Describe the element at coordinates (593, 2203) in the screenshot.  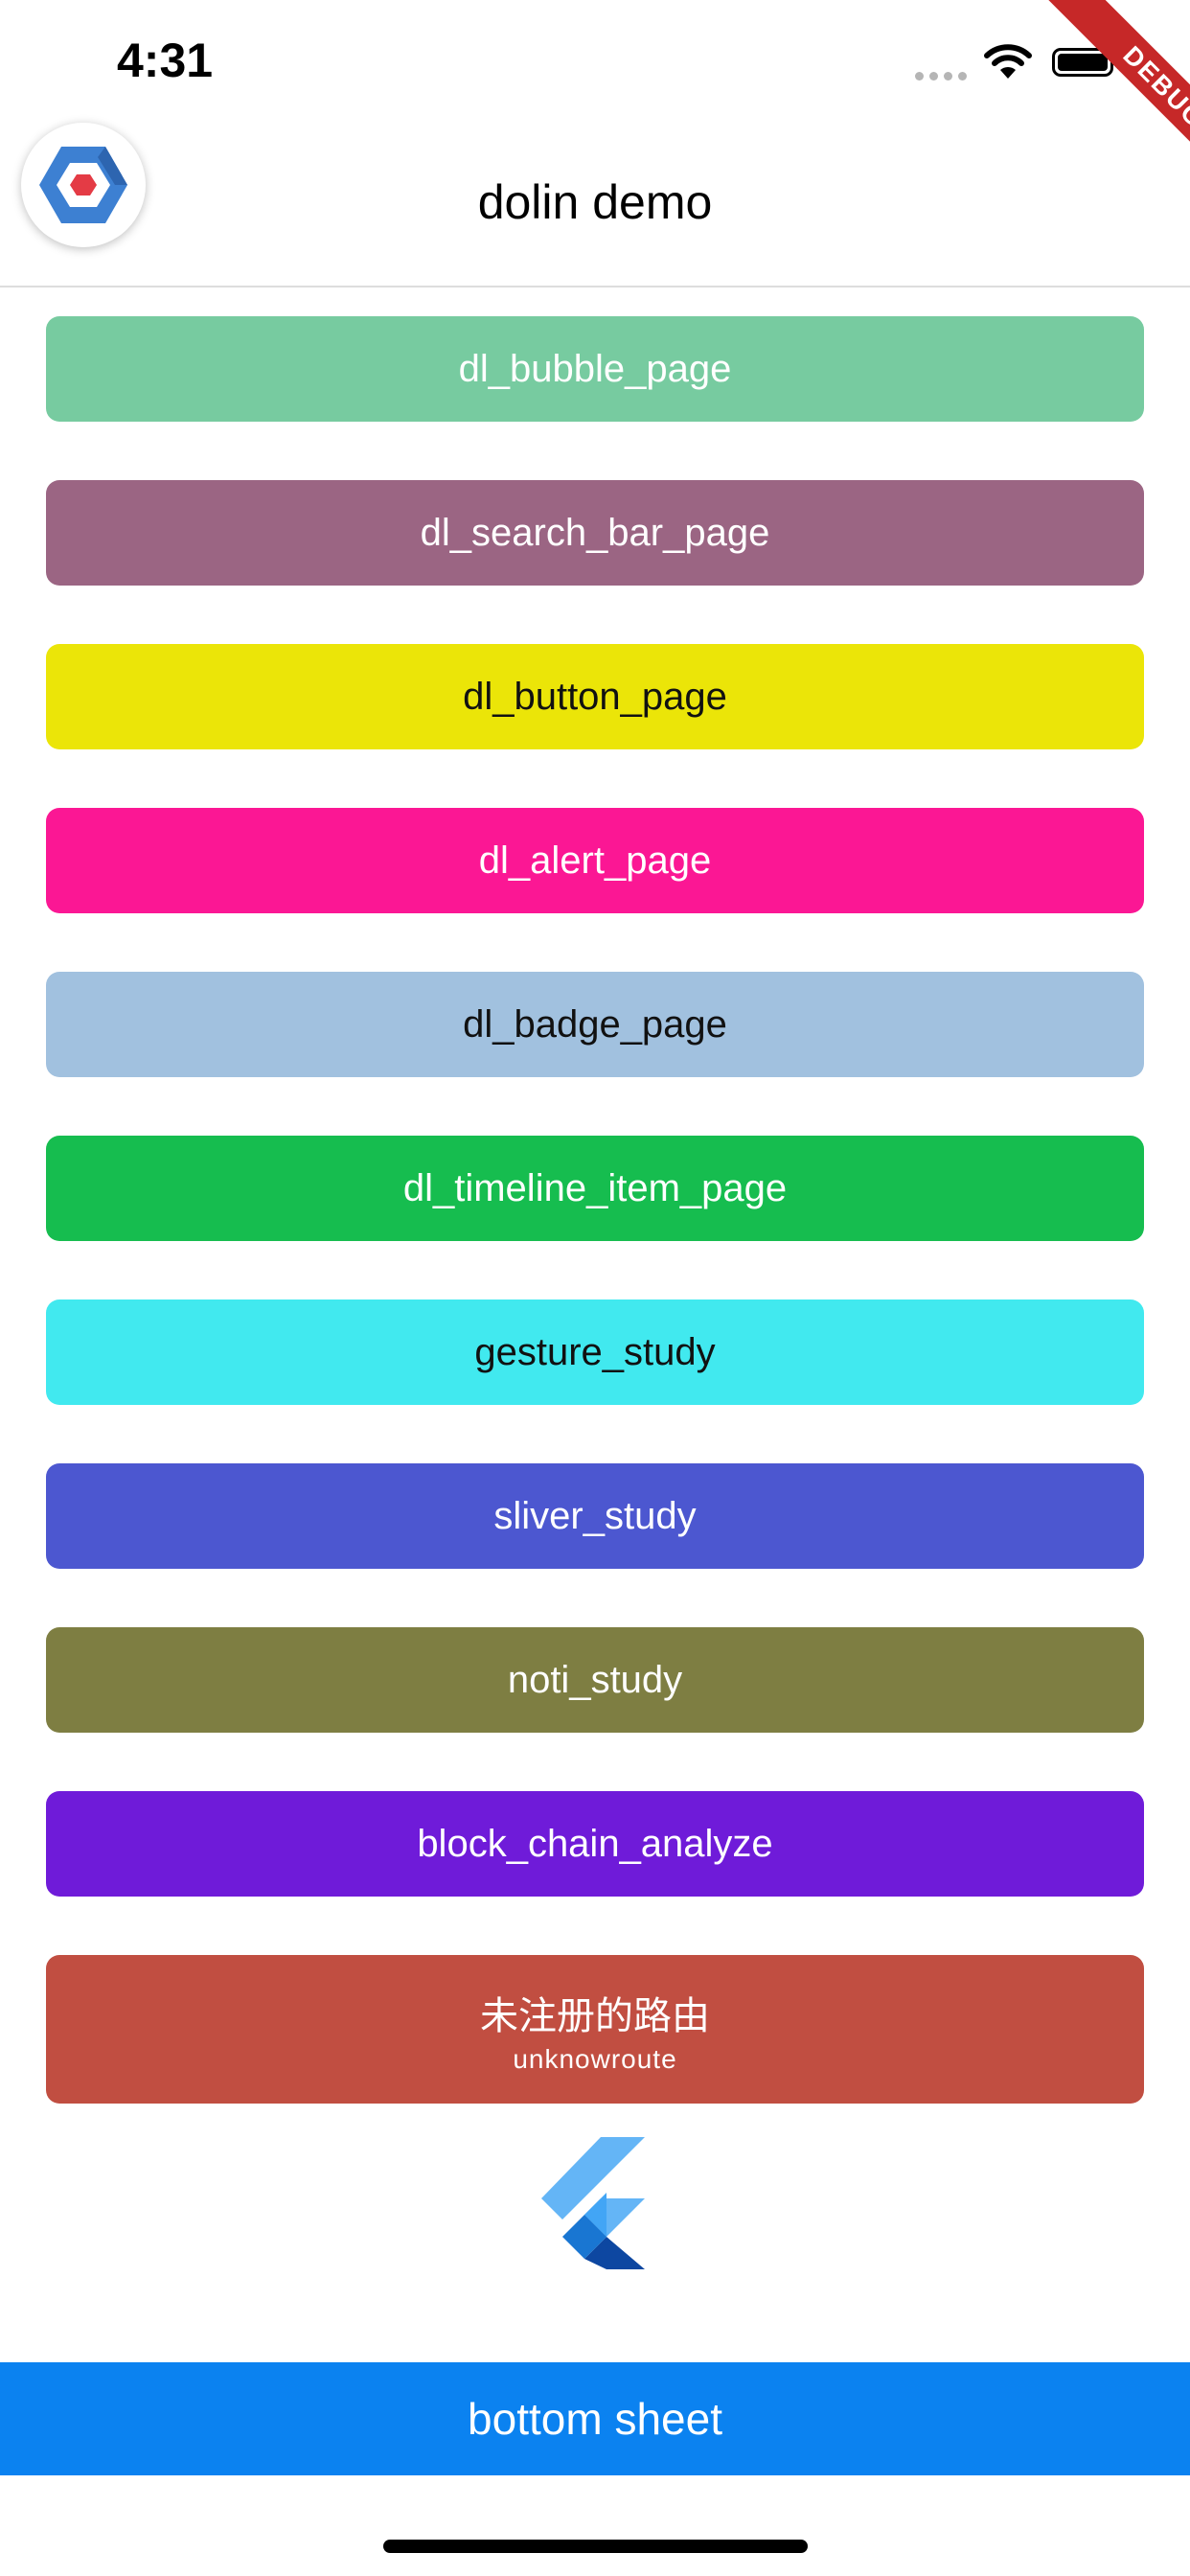
I see `flutter-logo-icon` at that location.